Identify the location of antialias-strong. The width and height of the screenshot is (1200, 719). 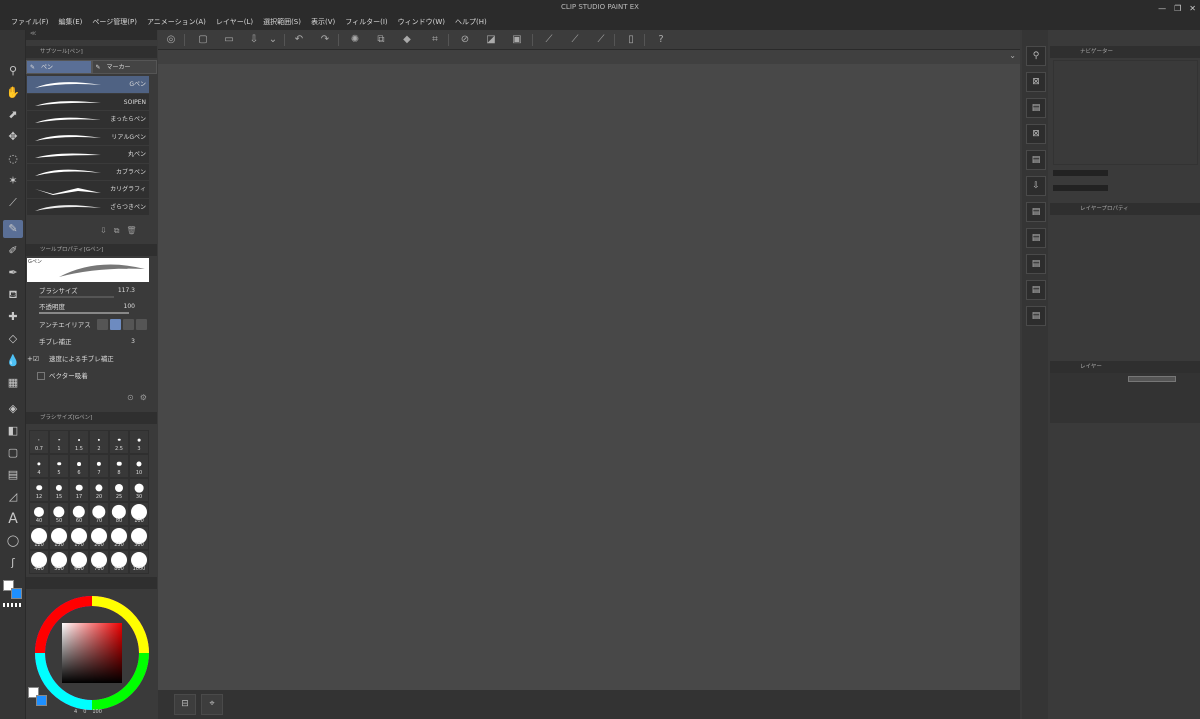
(141, 324).